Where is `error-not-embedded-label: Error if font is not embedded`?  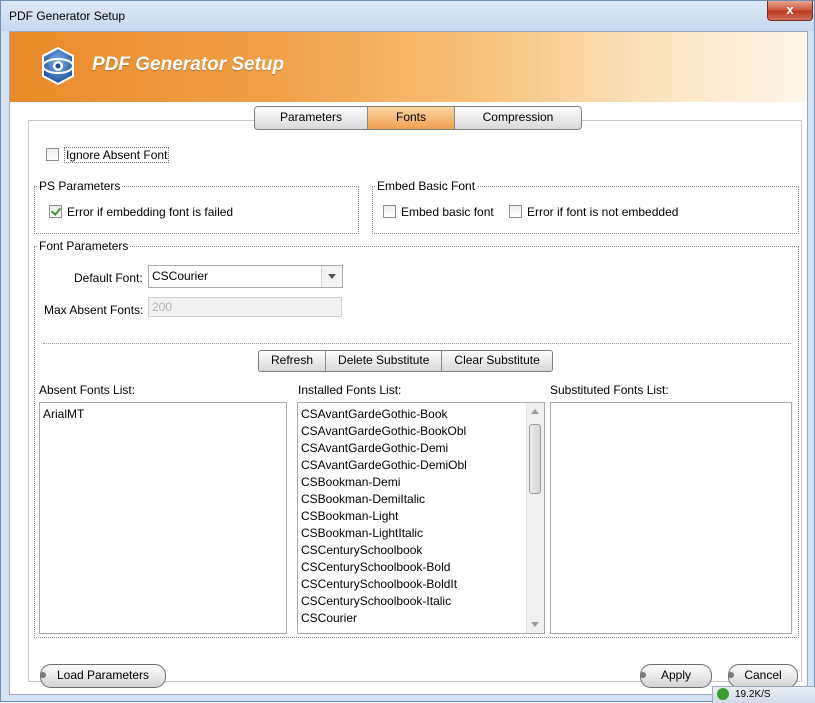 error-not-embedded-label: Error if font is not embedded is located at coordinates (603, 212).